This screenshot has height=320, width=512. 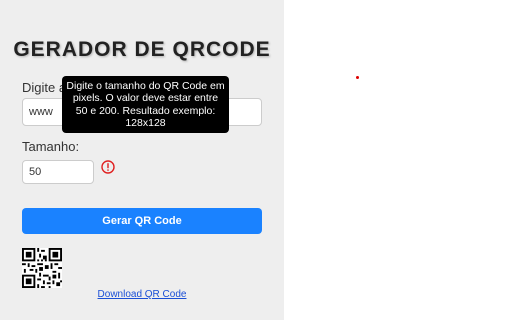 I want to click on url-label: Digite a, so click(x=44, y=87).